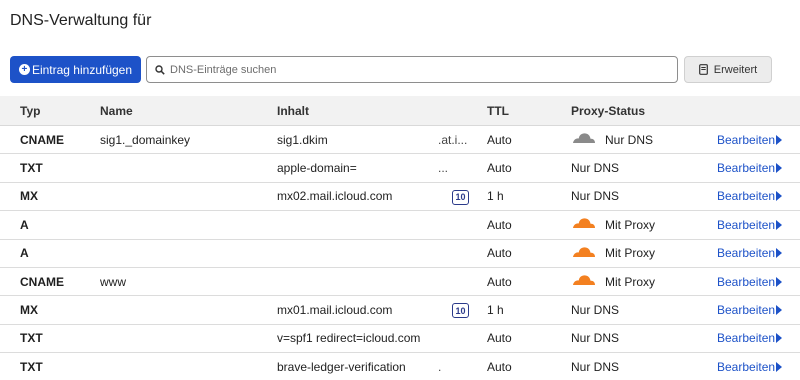 This screenshot has height=380, width=800. What do you see at coordinates (735, 69) in the screenshot?
I see `advanced-label: Erweitert` at bounding box center [735, 69].